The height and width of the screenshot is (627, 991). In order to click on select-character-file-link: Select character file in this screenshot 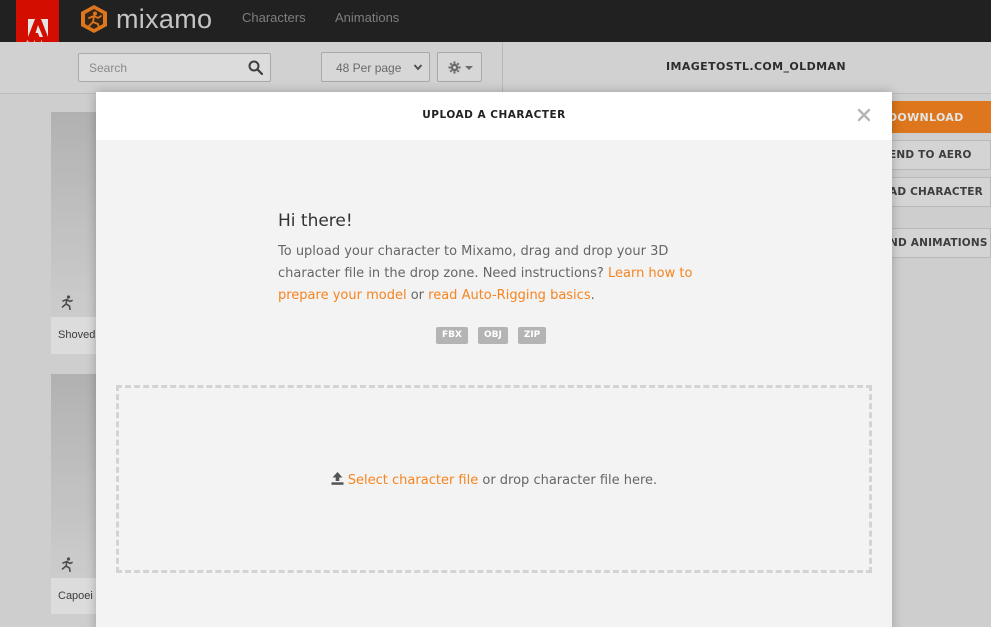, I will do `click(413, 480)`.